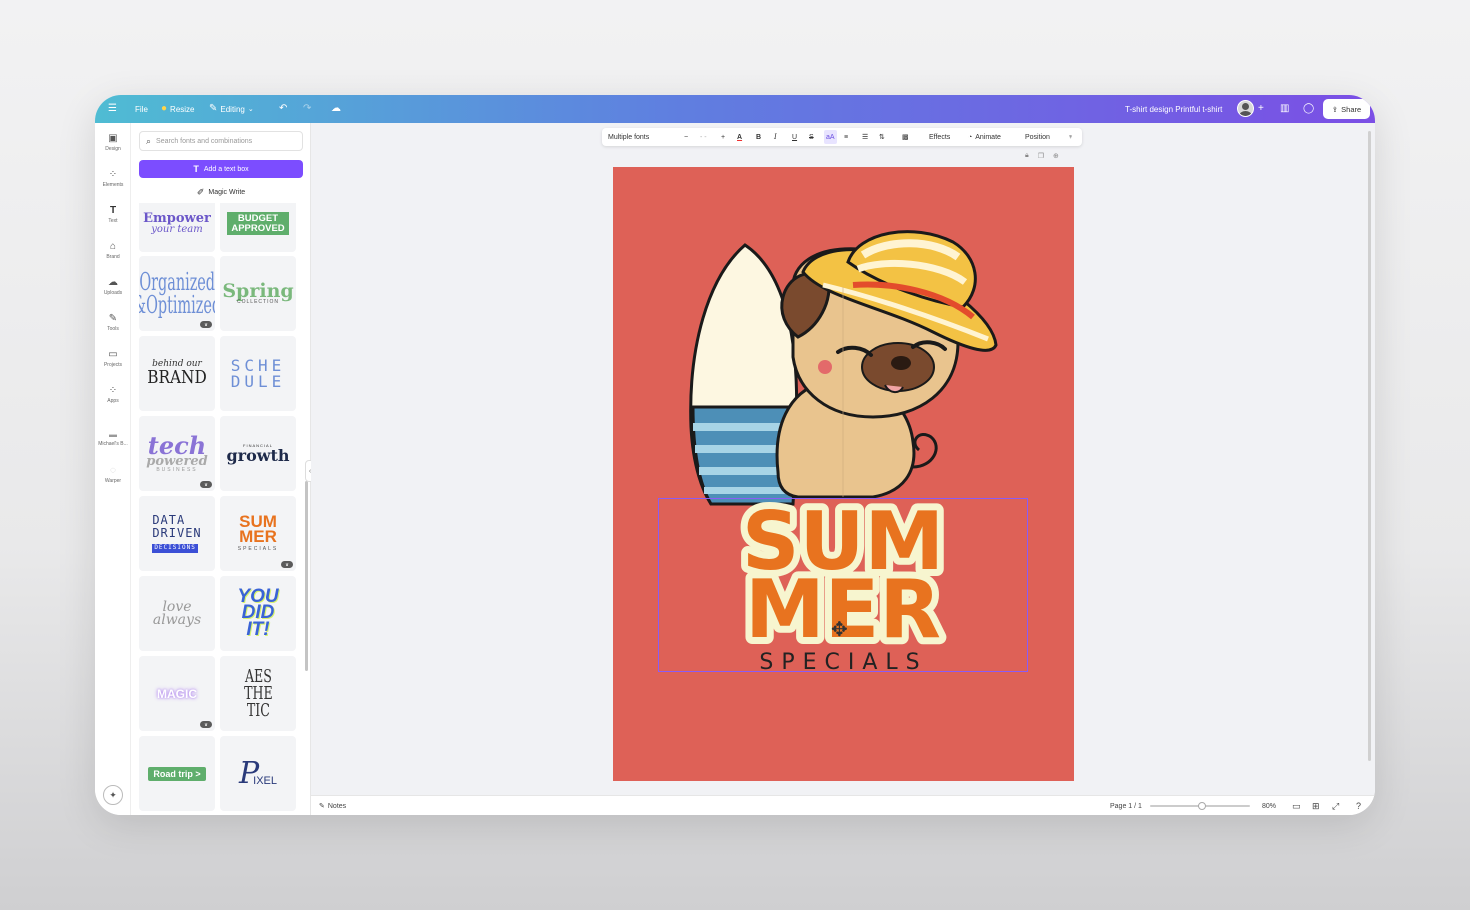 The height and width of the screenshot is (910, 1470). I want to click on share-icon: ⇪, so click(1335, 109).